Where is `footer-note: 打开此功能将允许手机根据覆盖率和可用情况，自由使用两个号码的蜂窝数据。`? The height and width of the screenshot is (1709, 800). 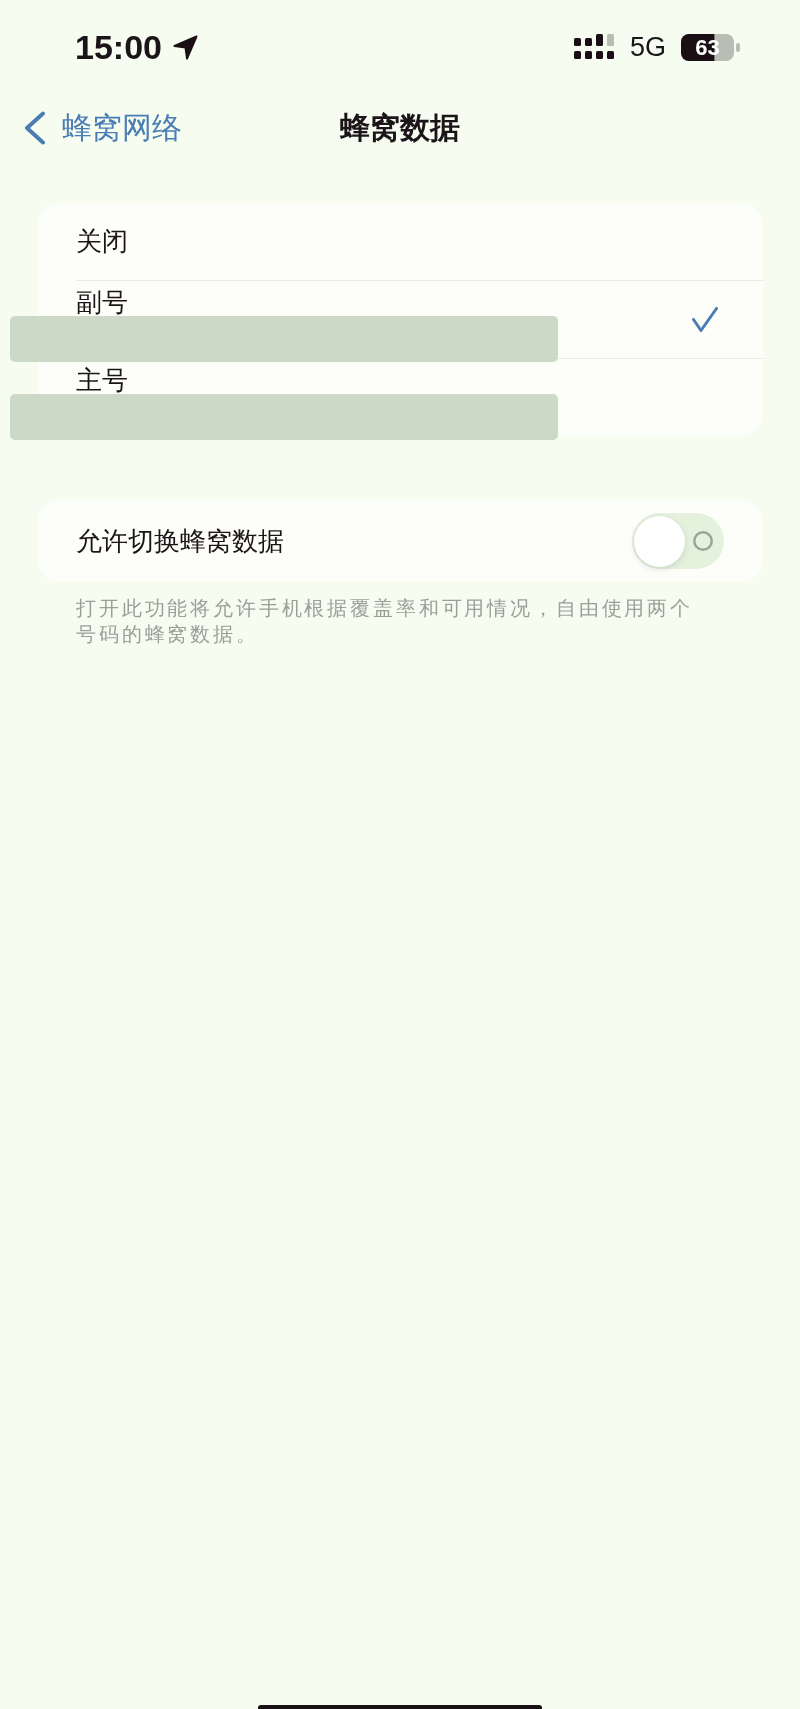
footer-note: 打开此功能将允许手机根据覆盖率和可用情况，自由使用两个号码的蜂窝数据。 is located at coordinates (385, 621).